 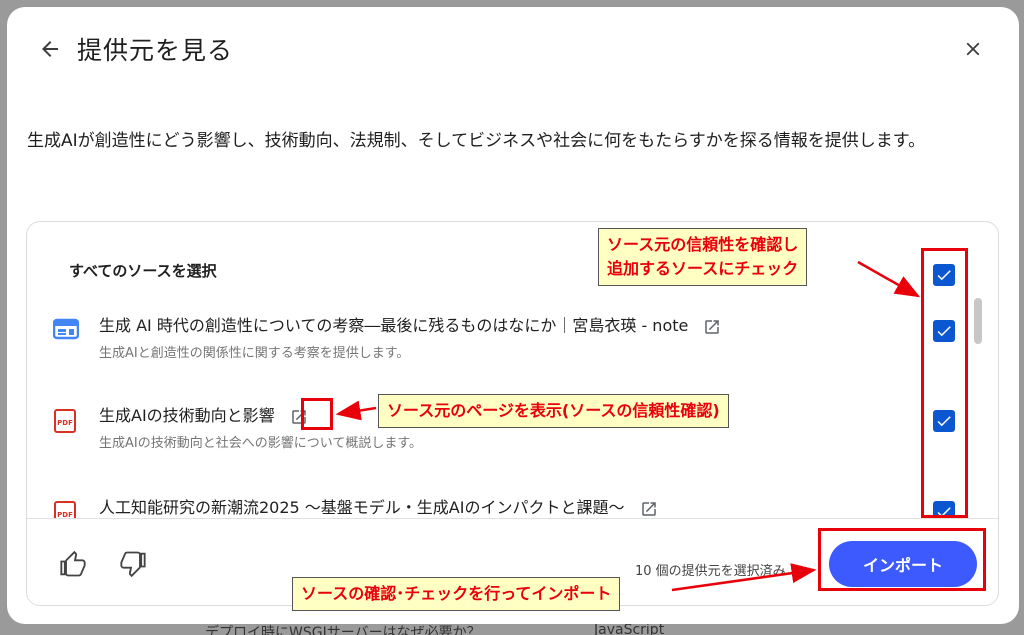 What do you see at coordinates (703, 257) in the screenshot?
I see `checkbox-callout: ソース元の信頼性を確認し 追加するソースにチェック` at bounding box center [703, 257].